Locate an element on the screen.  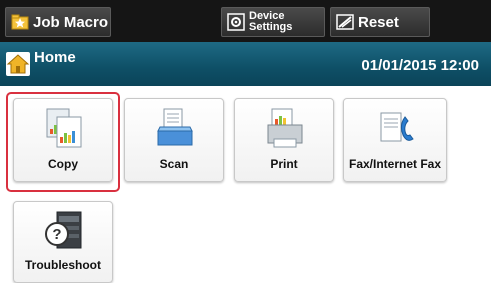
job-macro-button: Job Macro is located at coordinates (58, 22).